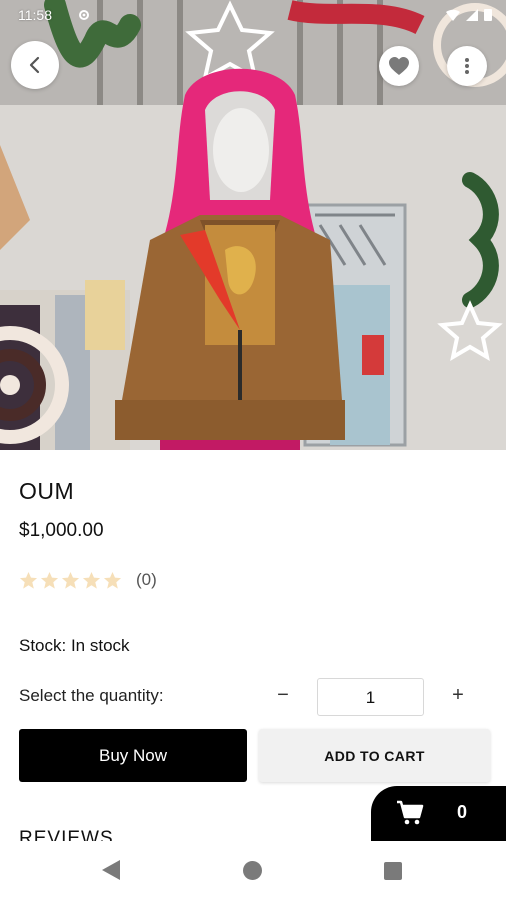  What do you see at coordinates (488, 15) in the screenshot?
I see `battery-icon` at bounding box center [488, 15].